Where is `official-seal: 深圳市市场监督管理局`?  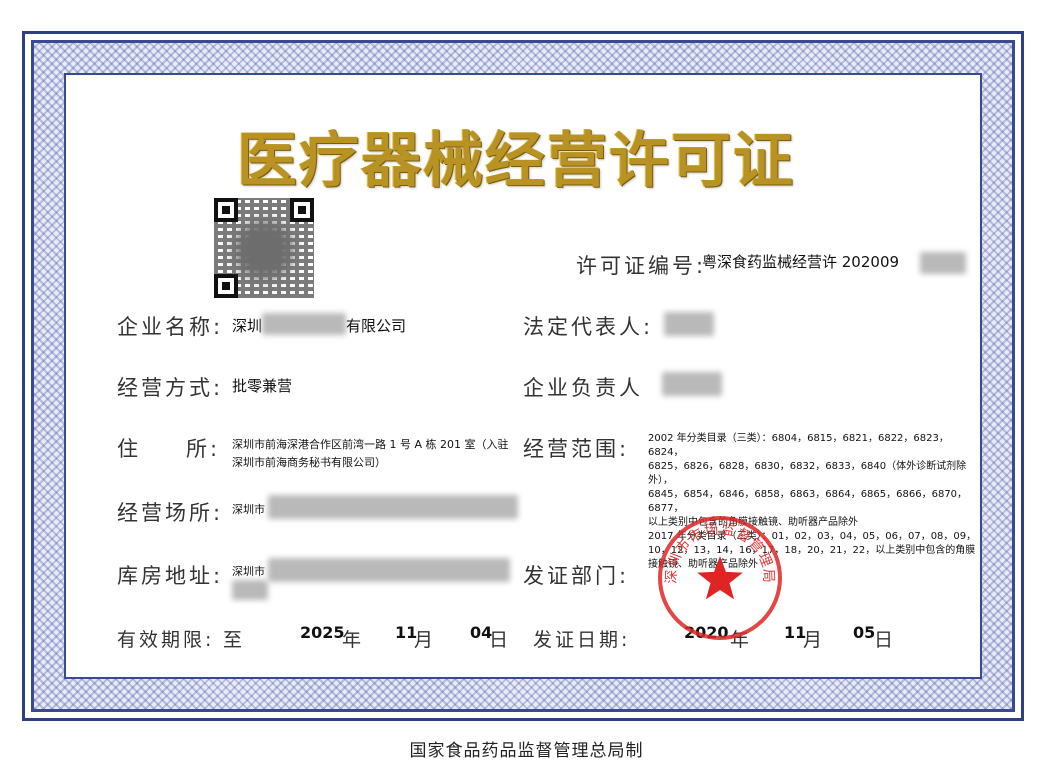 official-seal: 深圳市市场监督管理局 is located at coordinates (720, 578).